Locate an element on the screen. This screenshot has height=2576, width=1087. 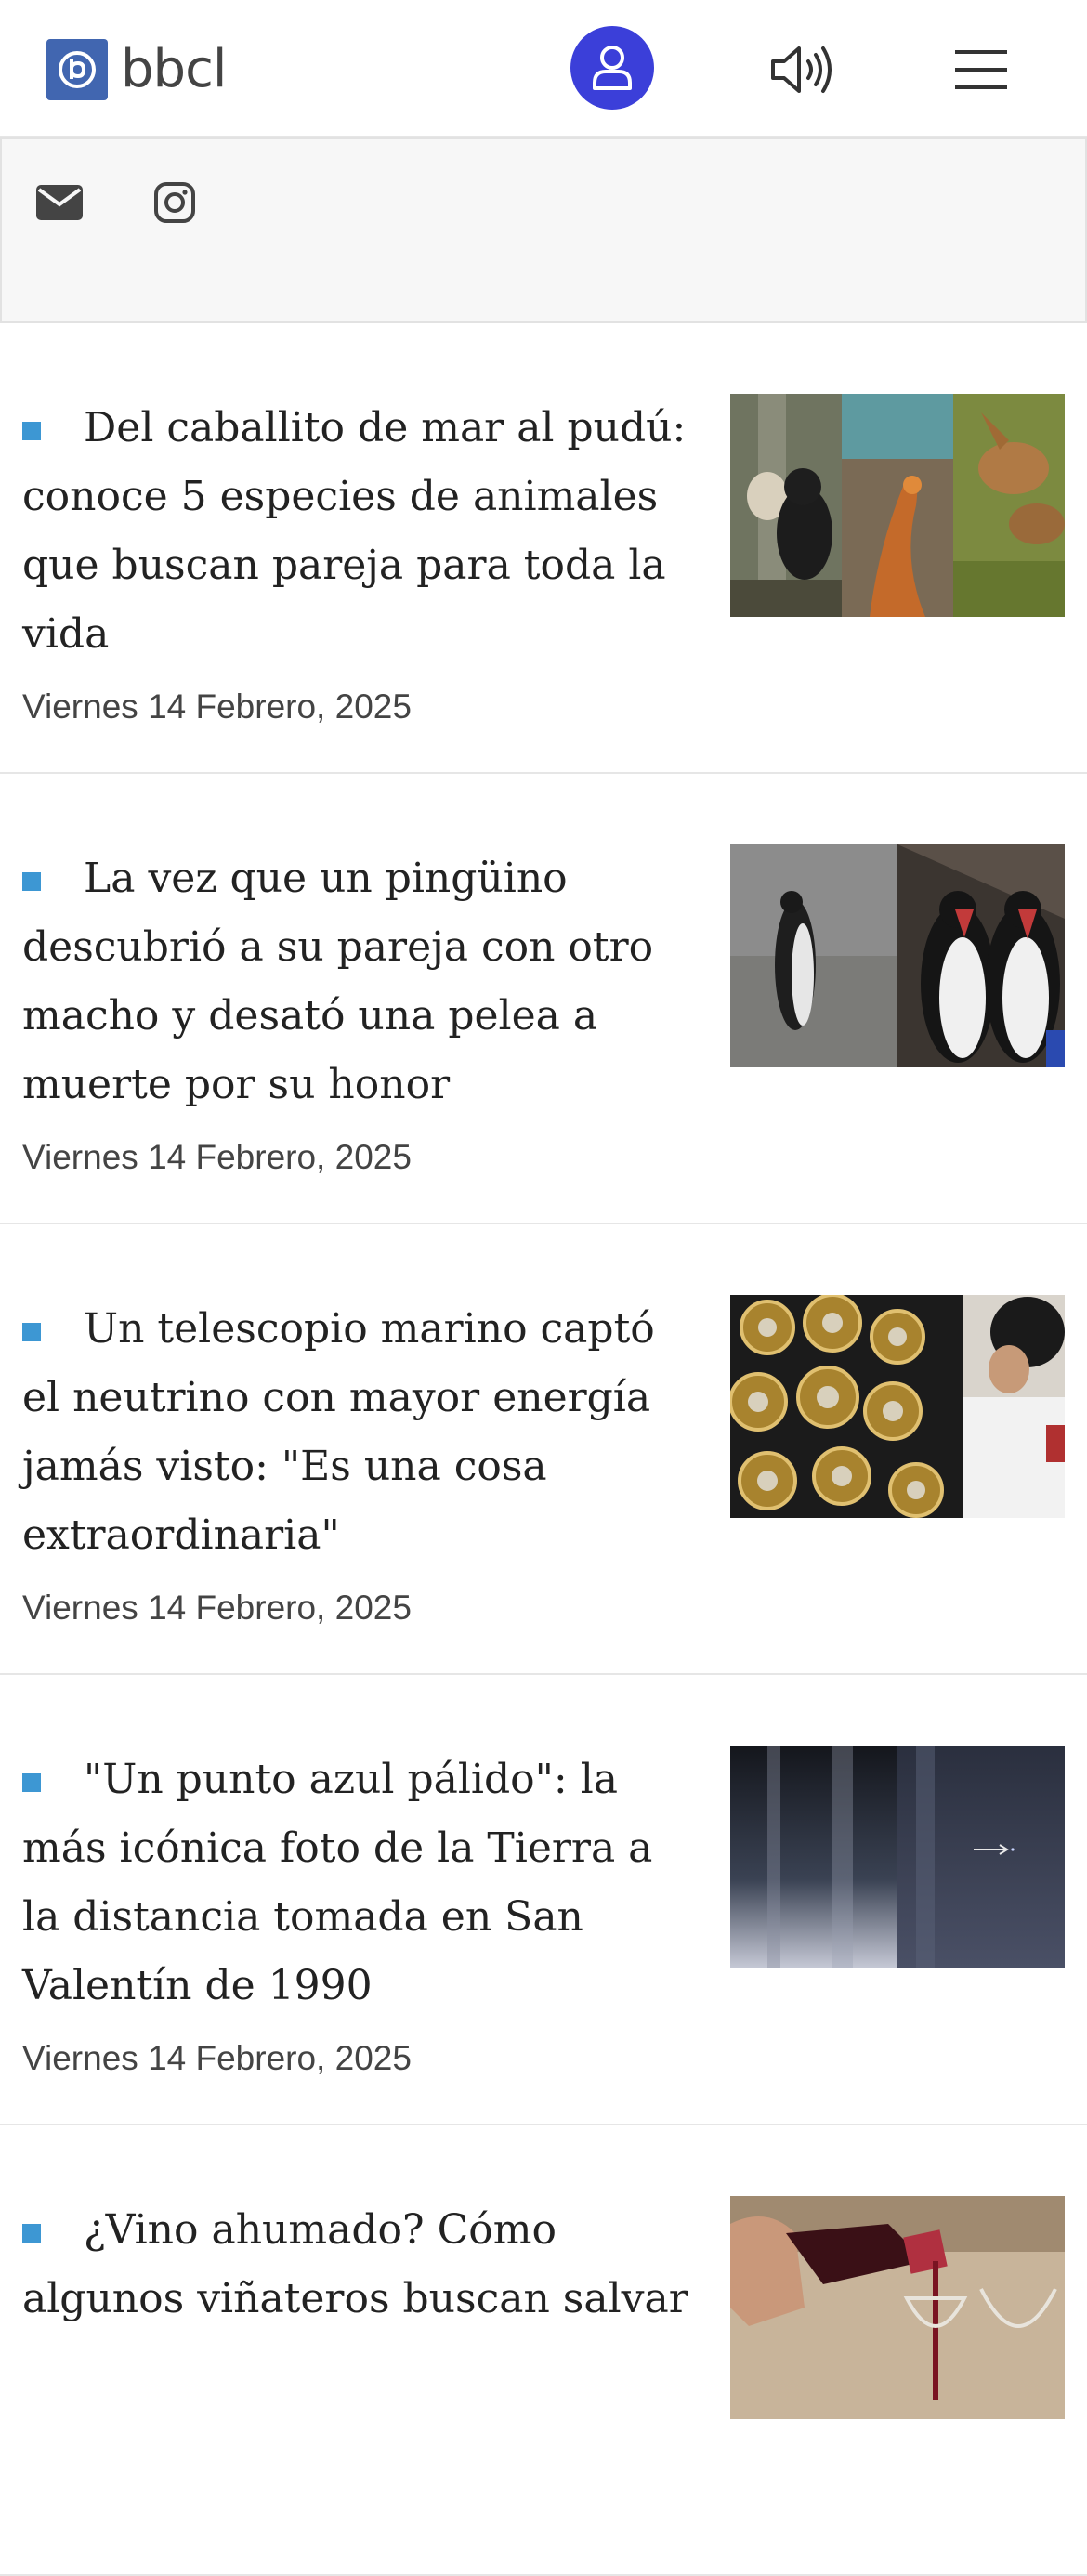
user-account-button is located at coordinates (612, 68).